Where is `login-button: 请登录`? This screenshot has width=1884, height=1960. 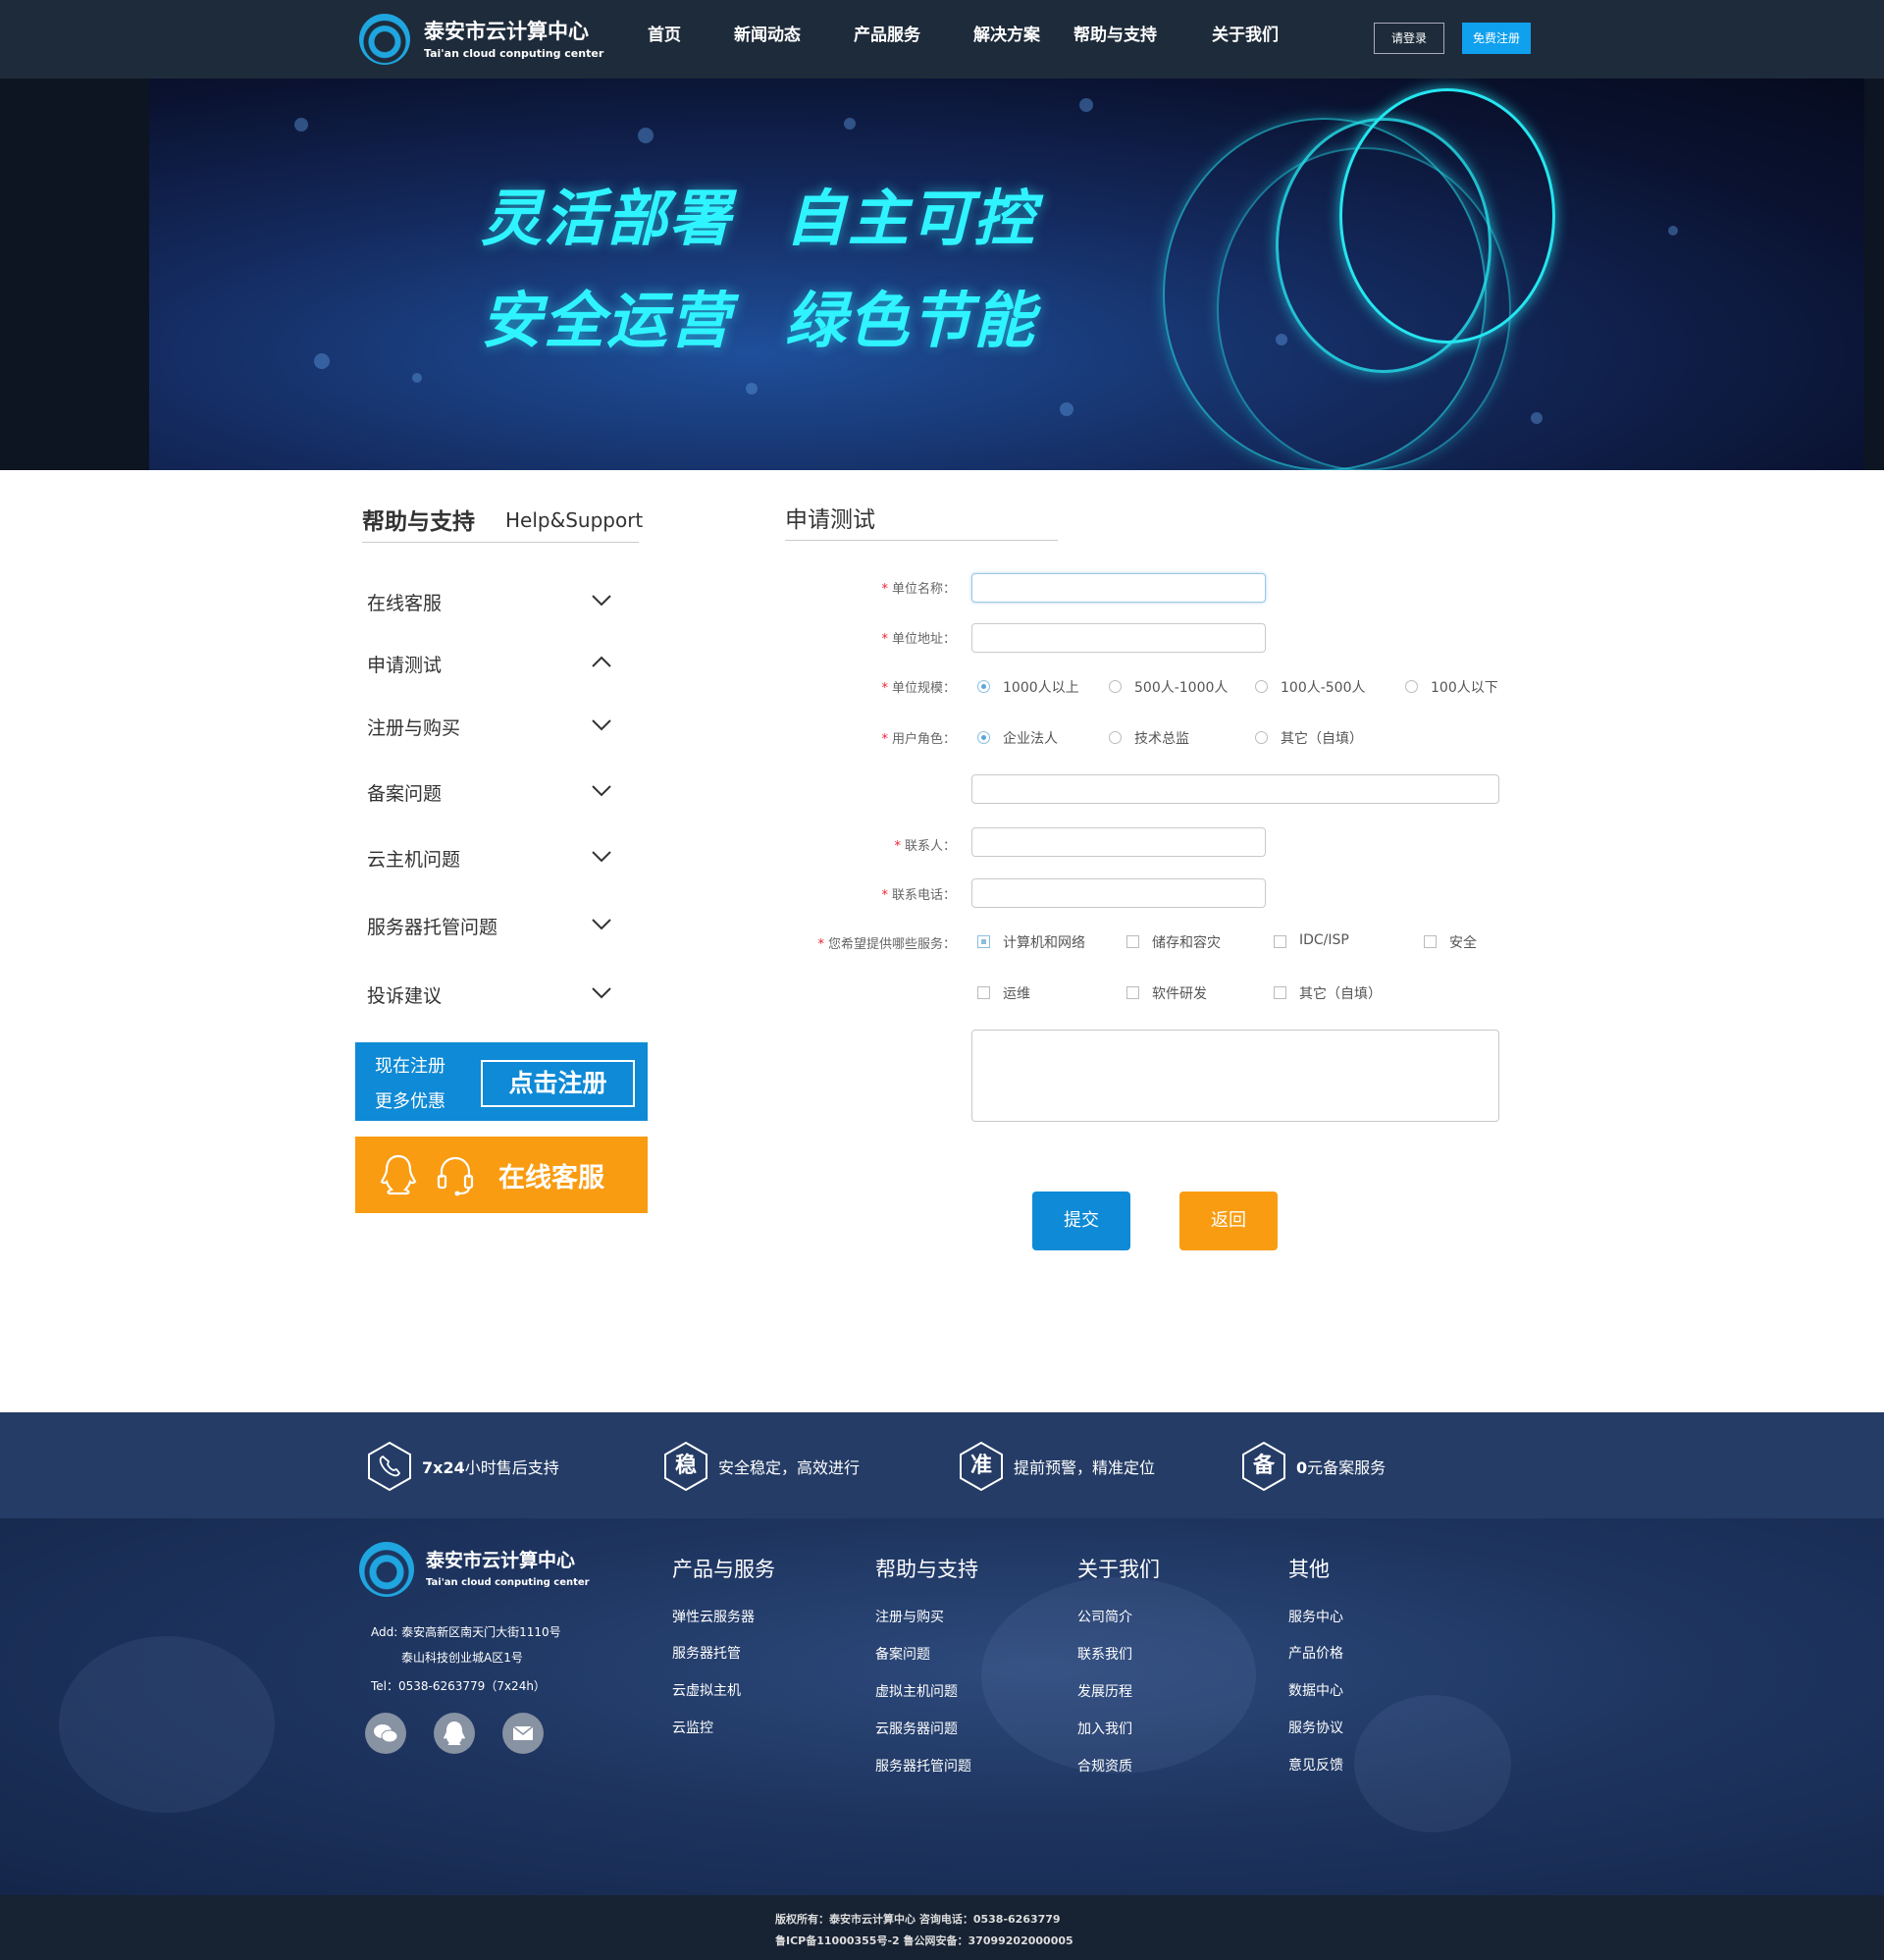 login-button: 请登录 is located at coordinates (1409, 39).